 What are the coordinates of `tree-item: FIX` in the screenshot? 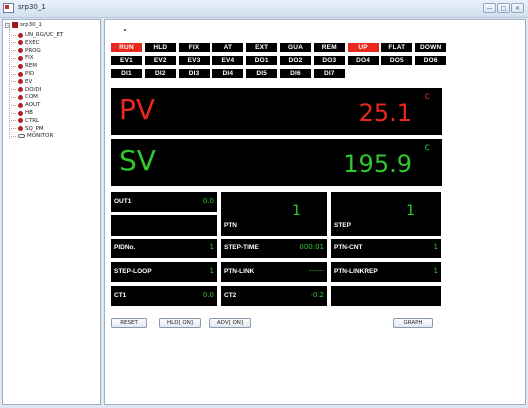 It's located at (22, 58).